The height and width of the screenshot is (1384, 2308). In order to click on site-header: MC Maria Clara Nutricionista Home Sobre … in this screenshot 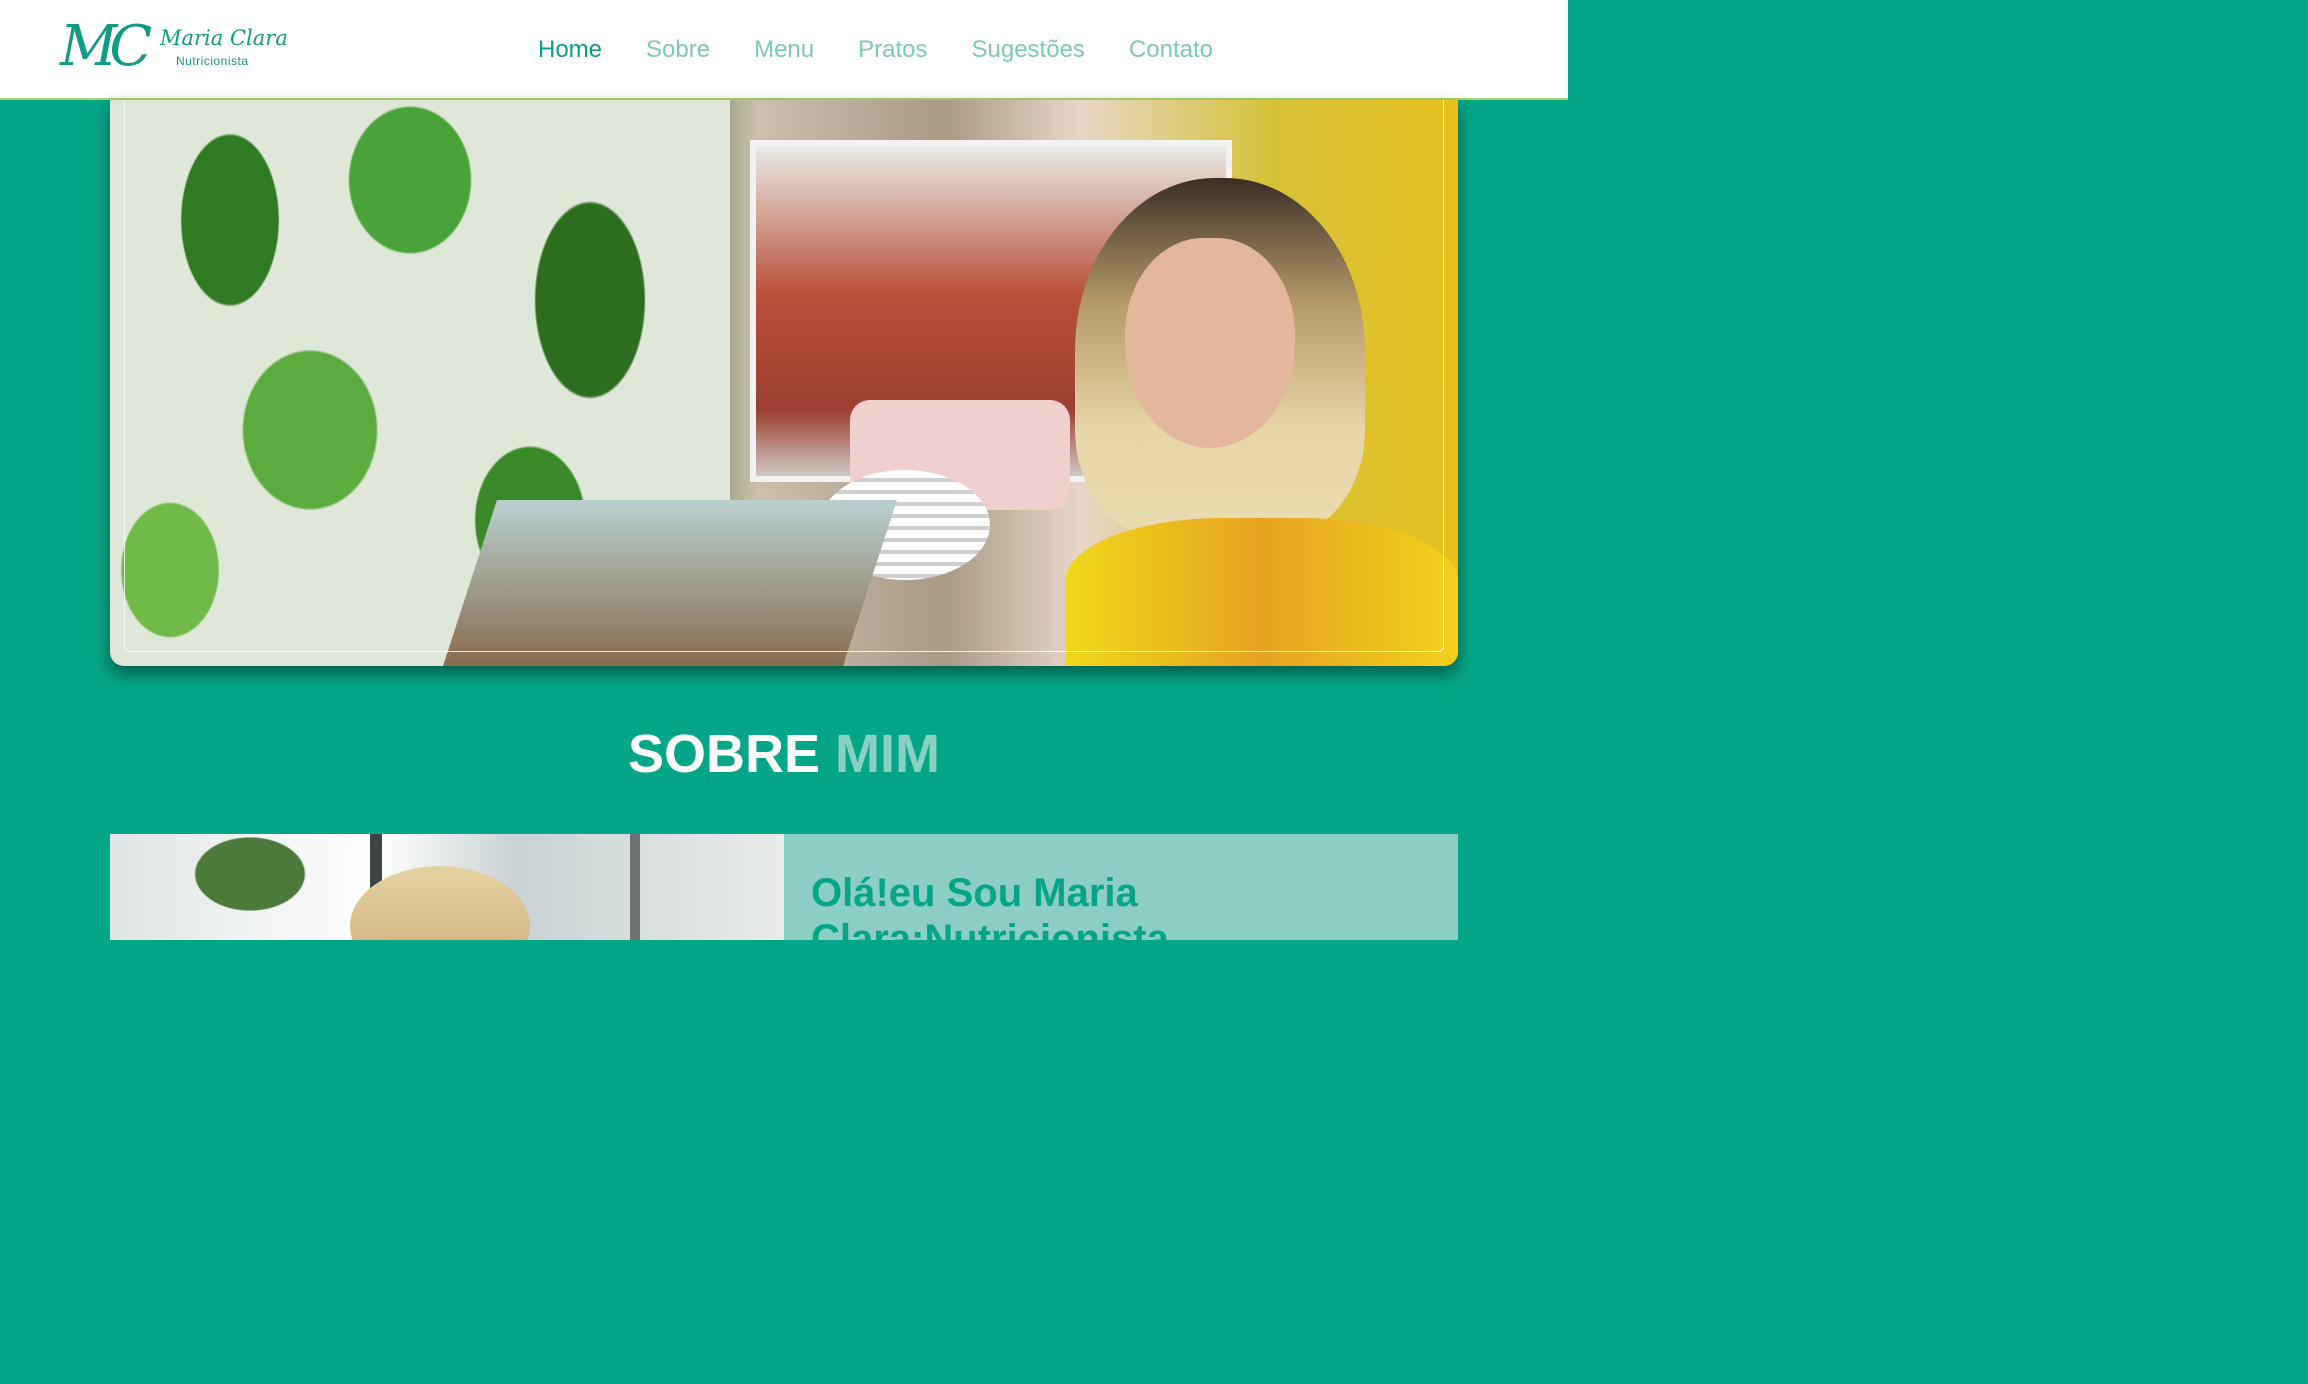, I will do `click(784, 50)`.